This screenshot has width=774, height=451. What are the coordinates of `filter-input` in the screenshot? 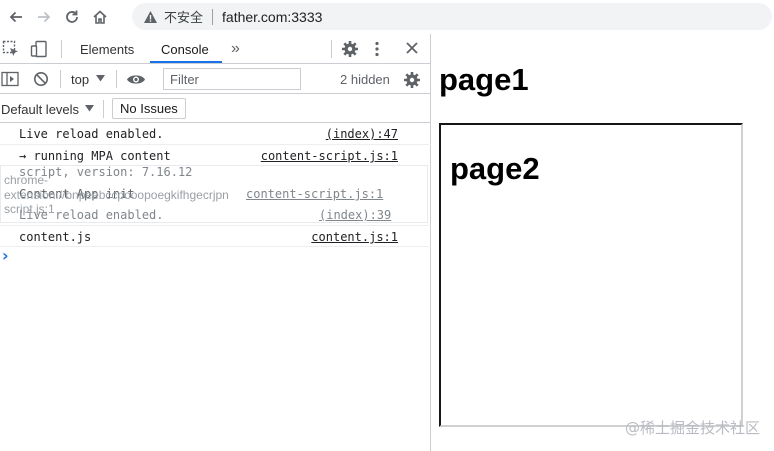 It's located at (232, 79).